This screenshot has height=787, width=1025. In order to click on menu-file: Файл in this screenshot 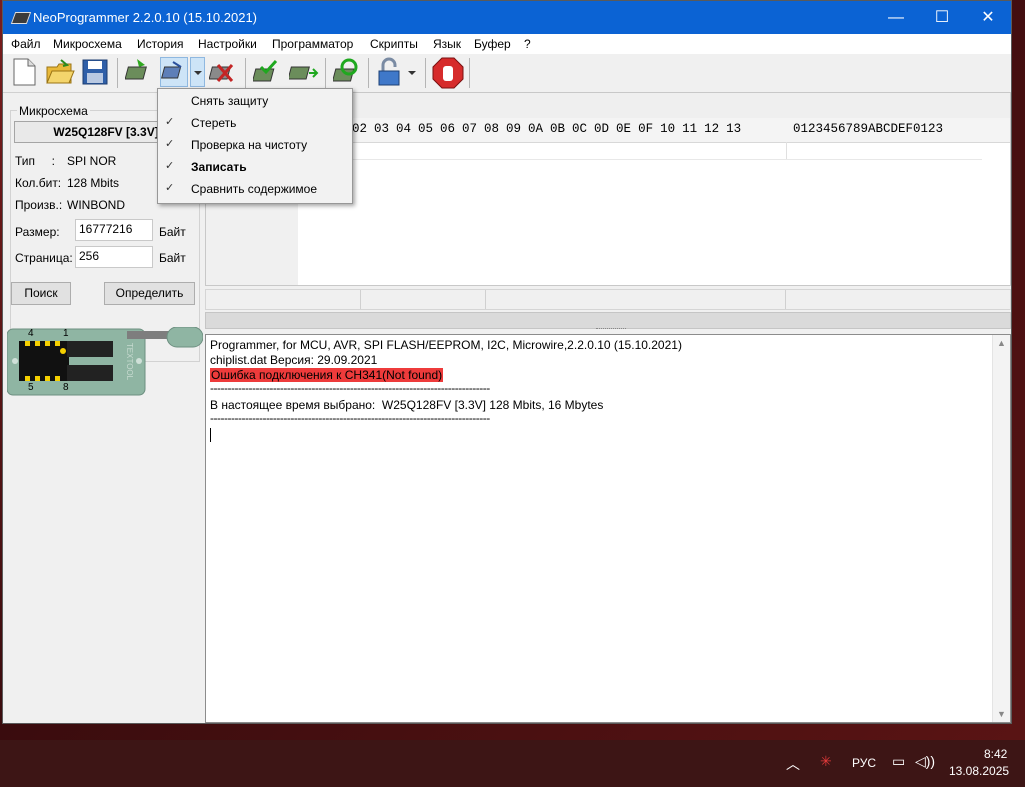, I will do `click(26, 44)`.